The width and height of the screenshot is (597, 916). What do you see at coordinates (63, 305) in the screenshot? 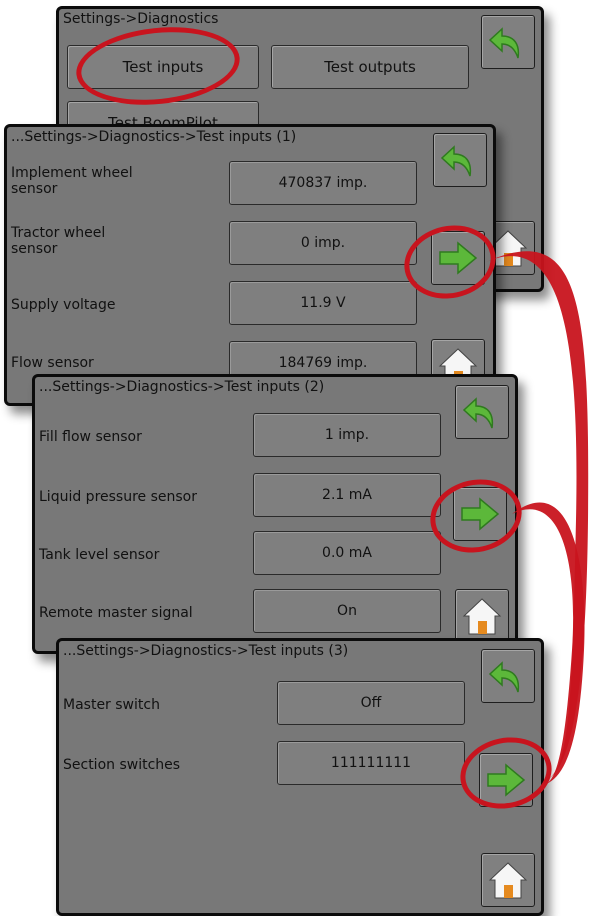
I see `supply-voltage-label: Supply voltage` at bounding box center [63, 305].